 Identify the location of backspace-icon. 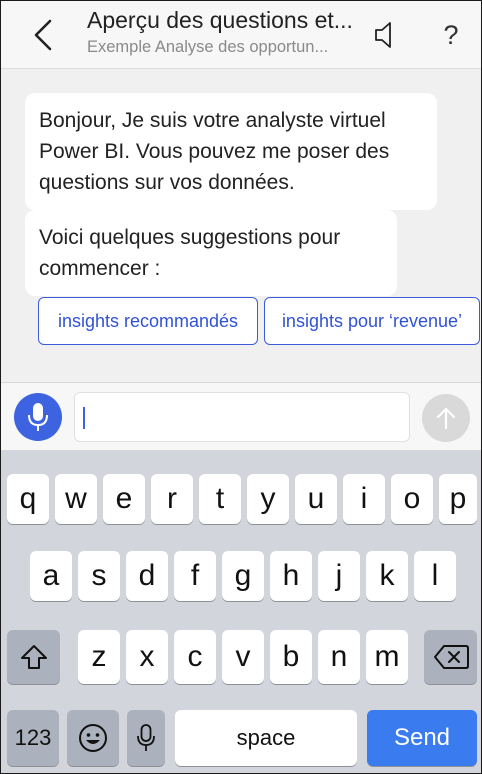
(451, 657).